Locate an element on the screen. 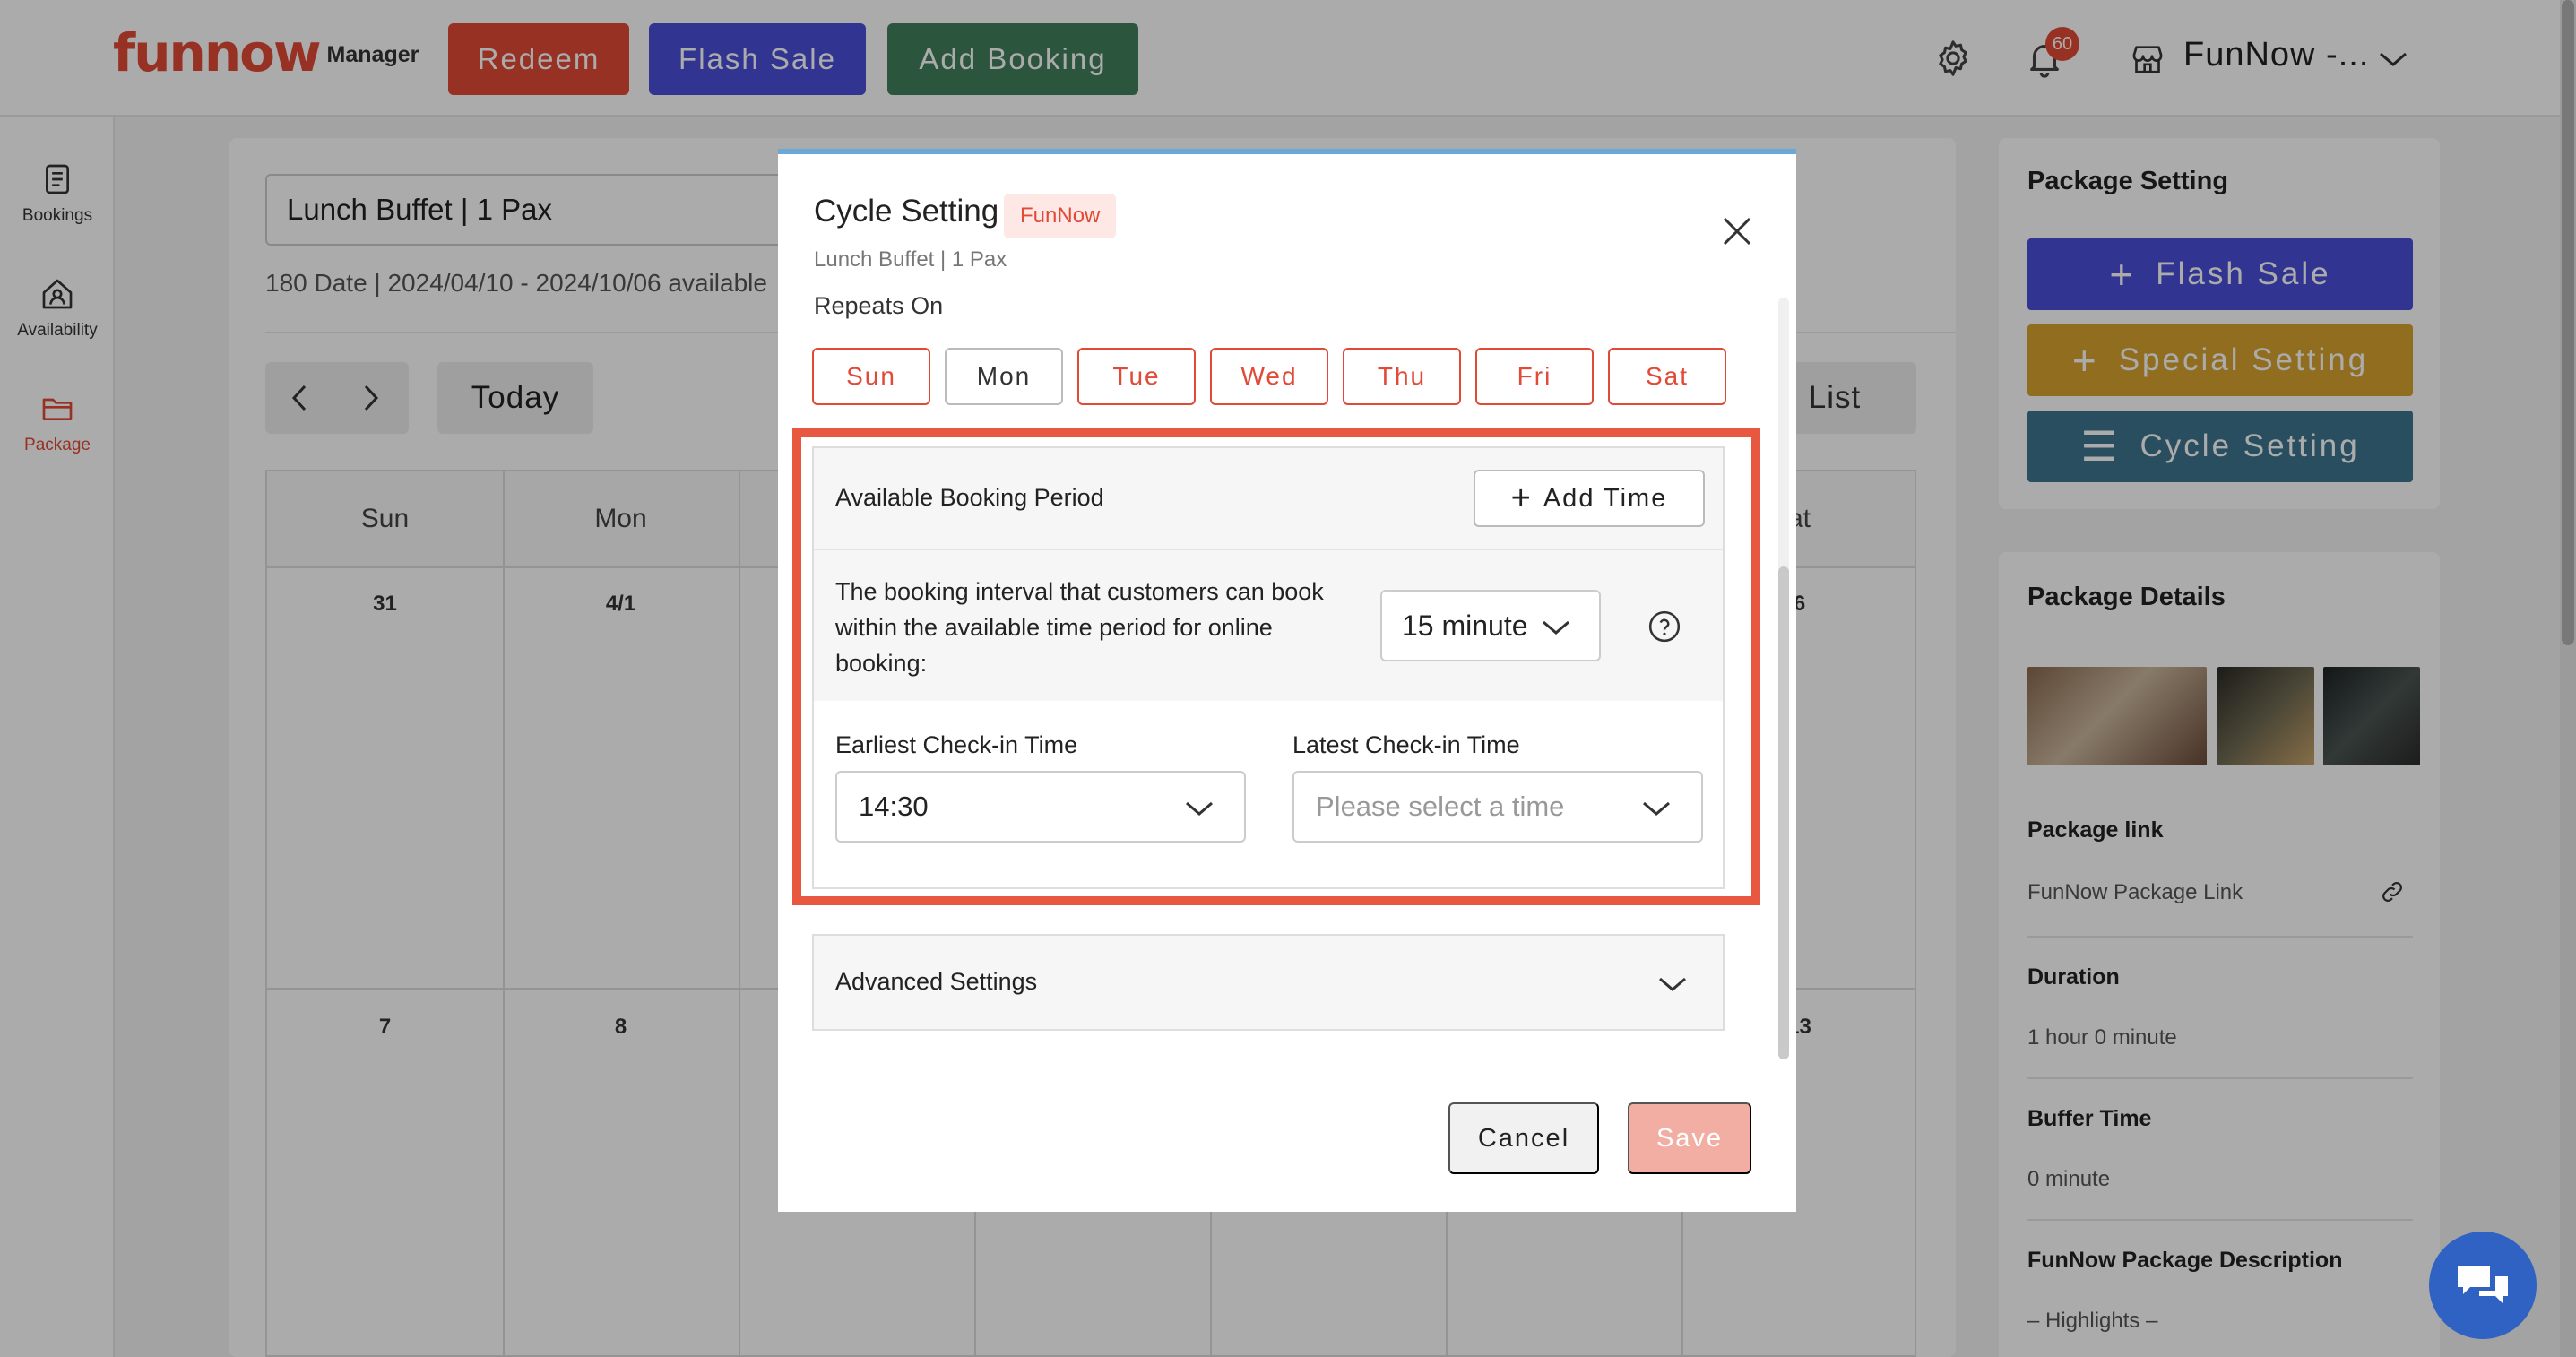 The width and height of the screenshot is (2576, 1357). save-button: Save is located at coordinates (1689, 1138).